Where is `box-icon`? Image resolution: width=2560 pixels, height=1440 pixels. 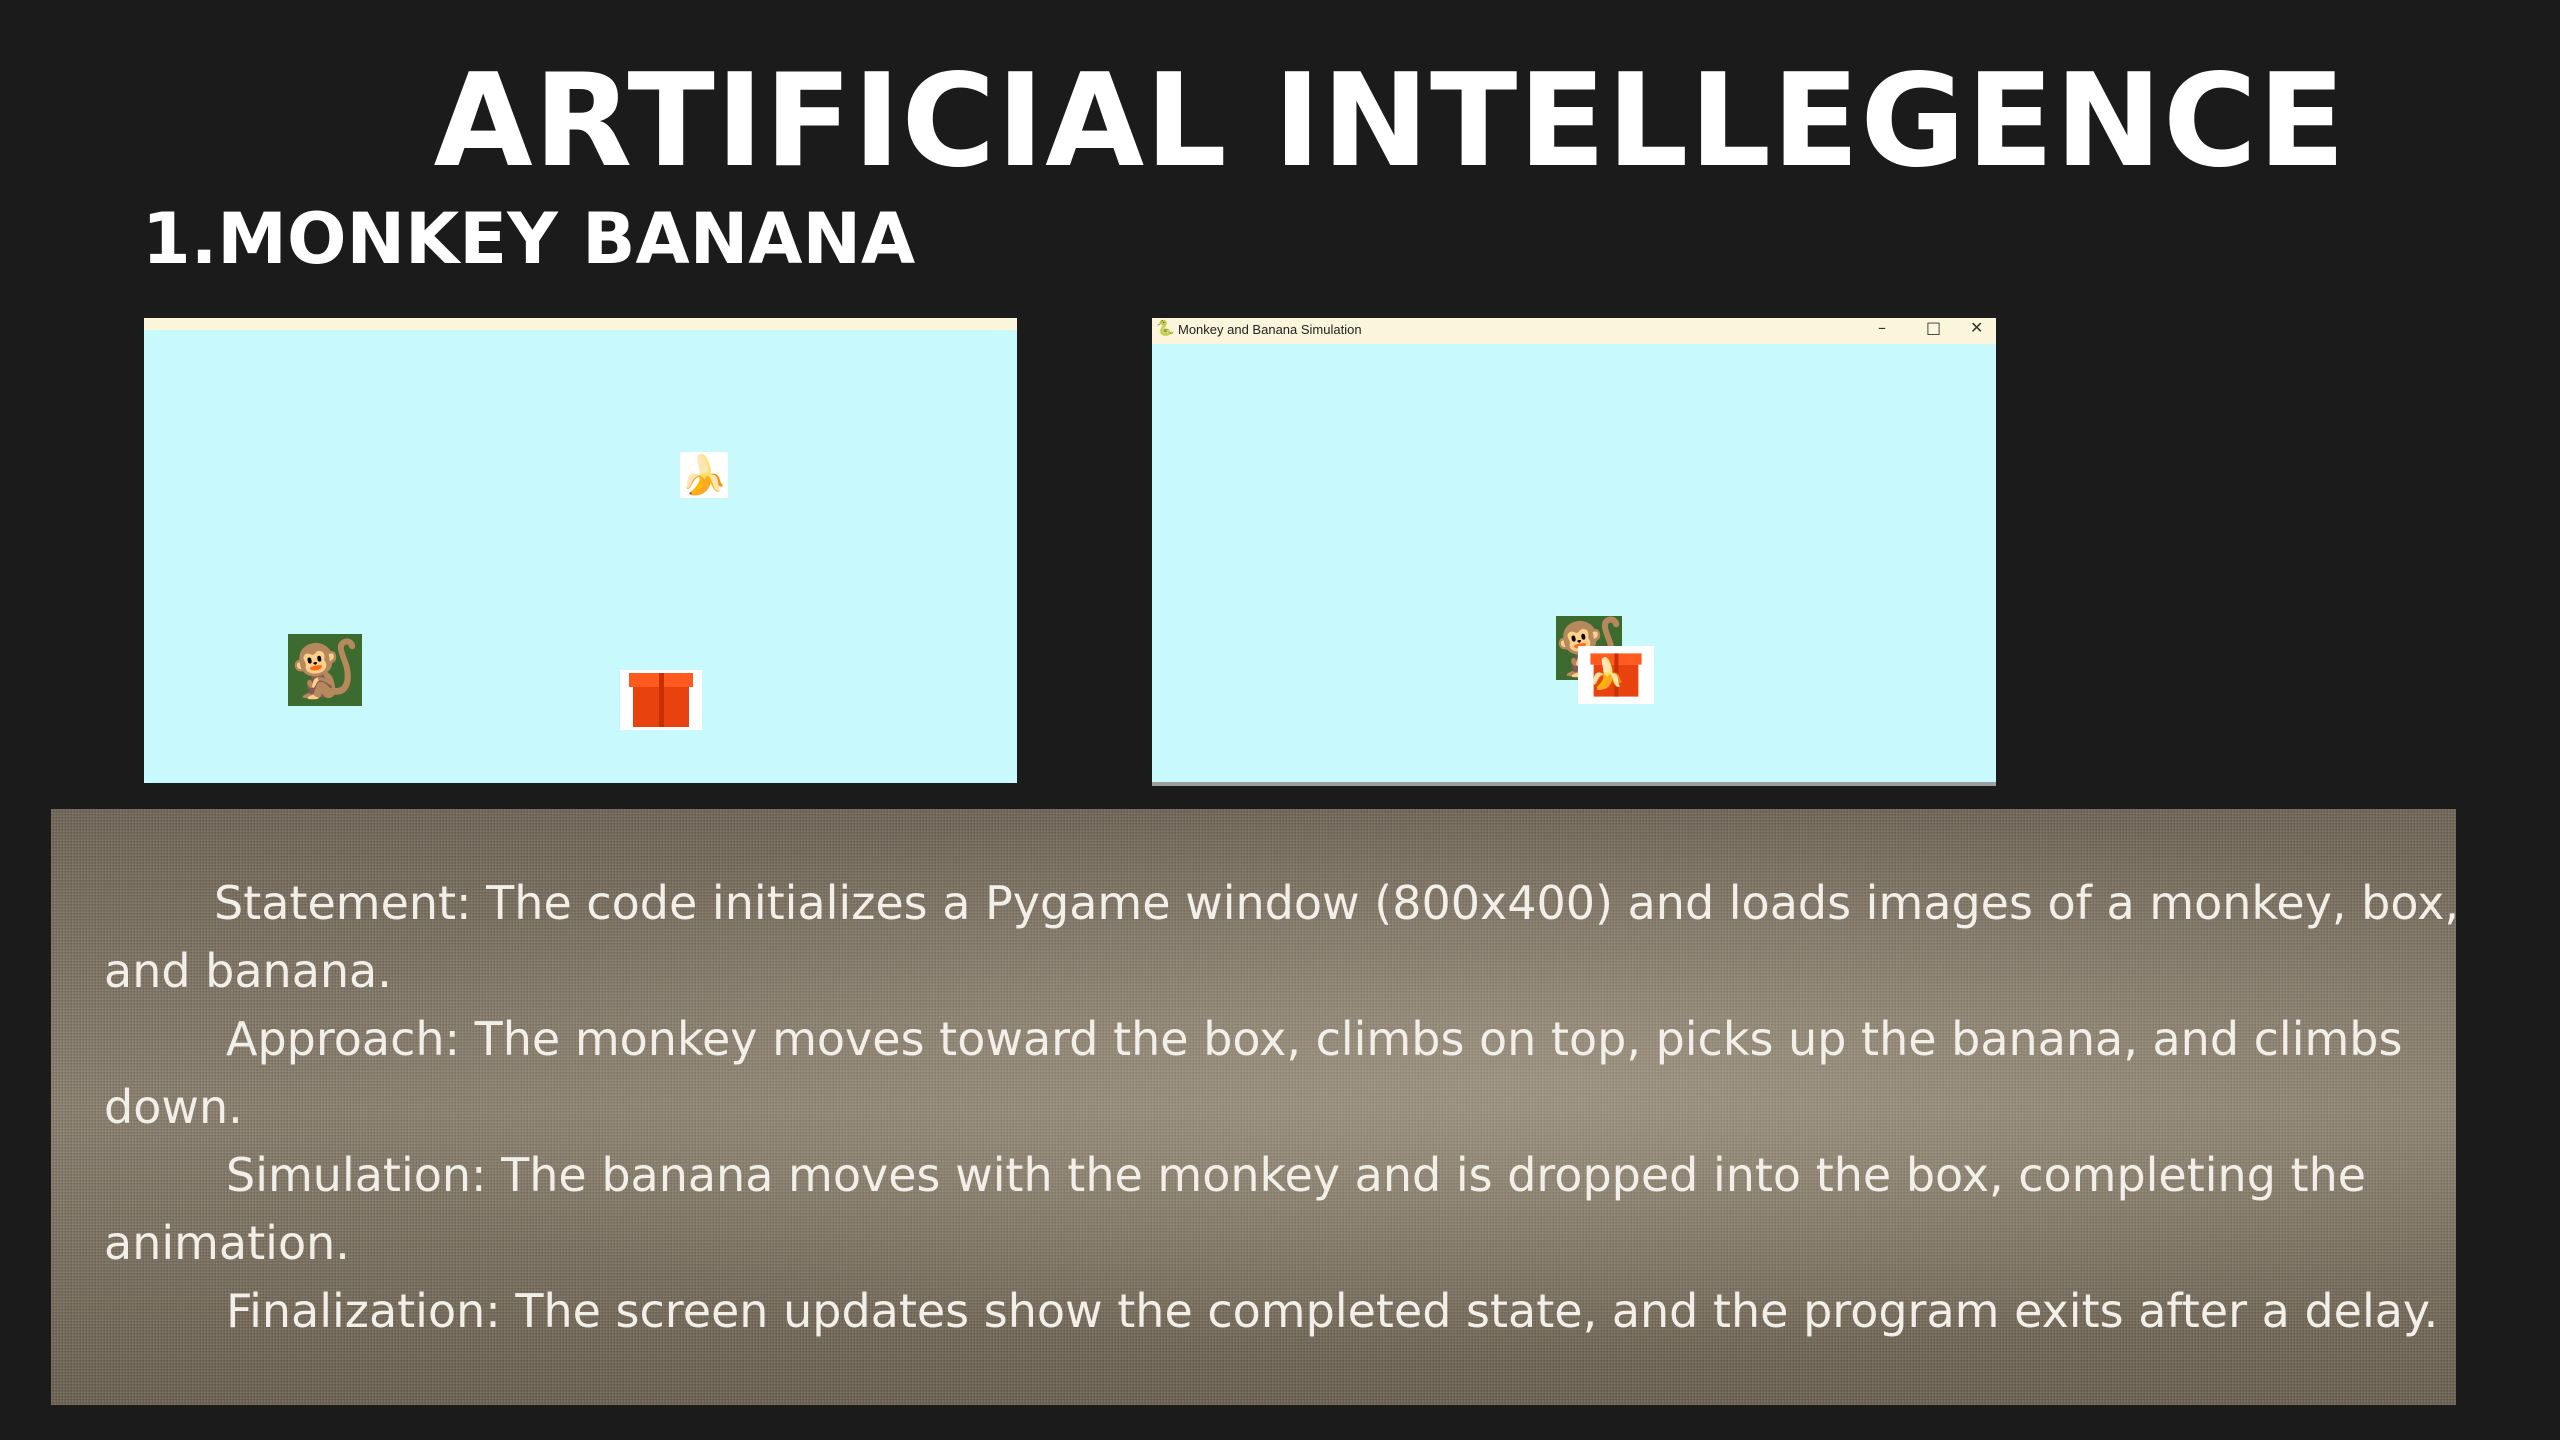
box-icon is located at coordinates (661, 700).